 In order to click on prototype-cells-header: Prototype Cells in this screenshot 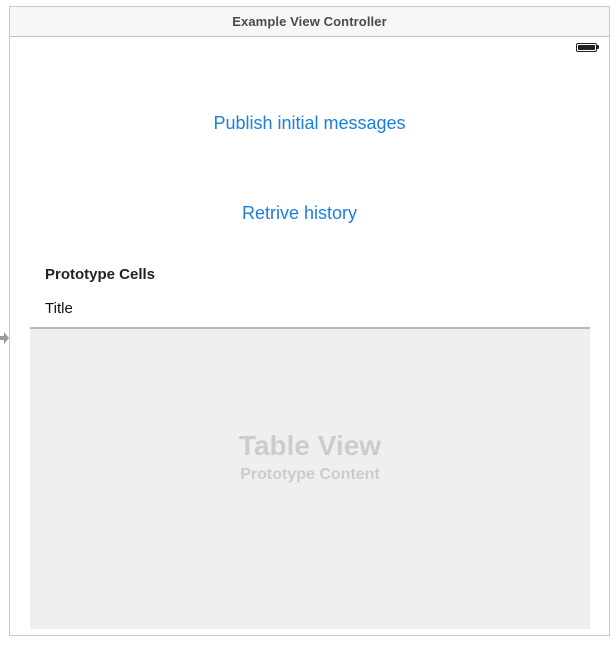, I will do `click(100, 274)`.